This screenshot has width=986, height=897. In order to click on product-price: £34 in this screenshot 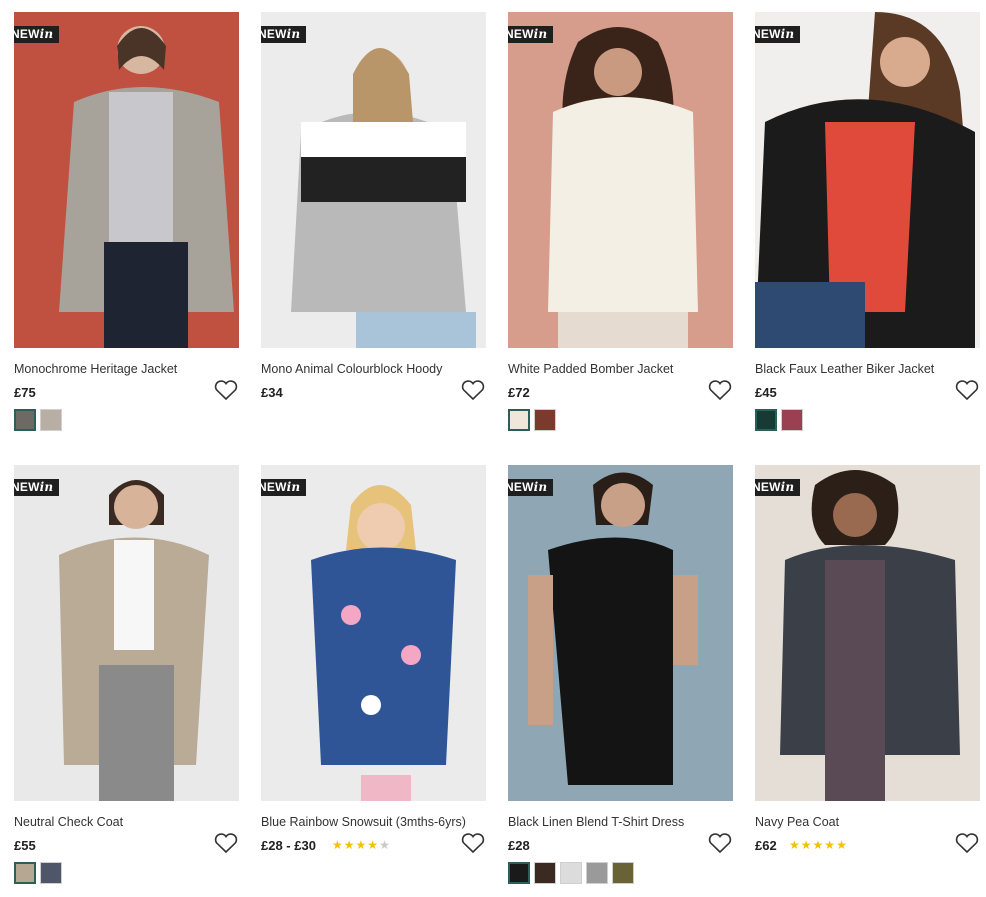, I will do `click(272, 392)`.